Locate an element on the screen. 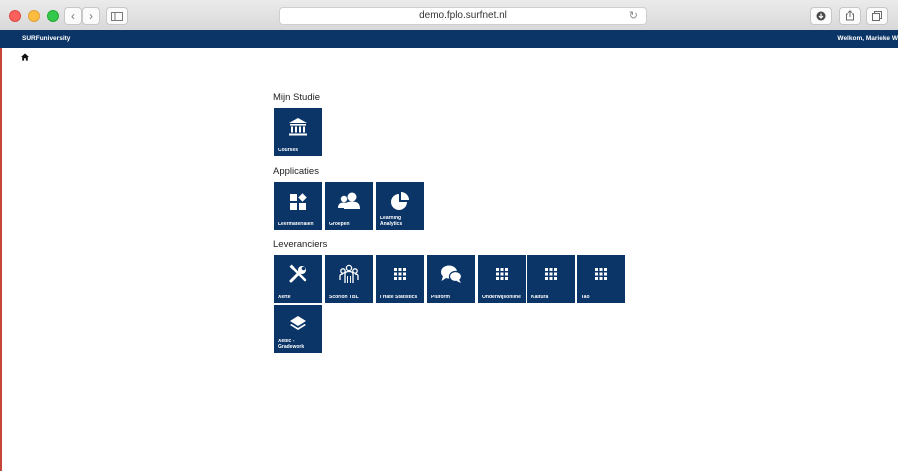  tile-scorion-tbl: Scorion TBL is located at coordinates (349, 279).